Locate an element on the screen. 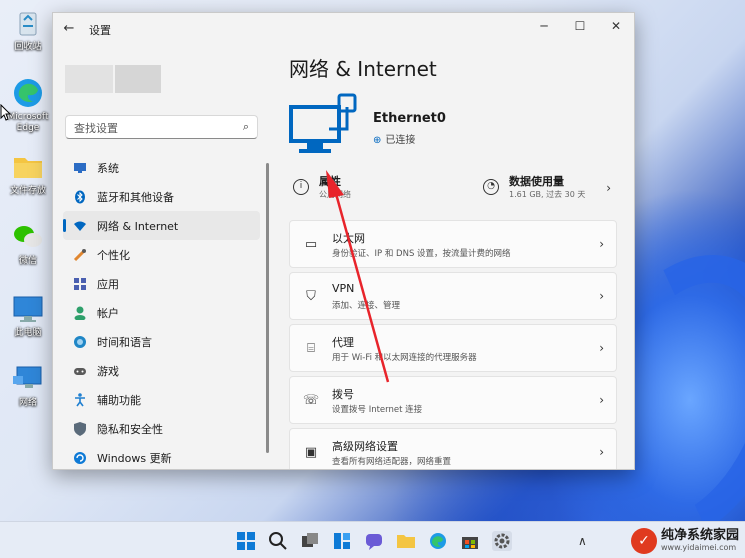 The width and height of the screenshot is (745, 558). search-icon: ⌕ is located at coordinates (245, 126).